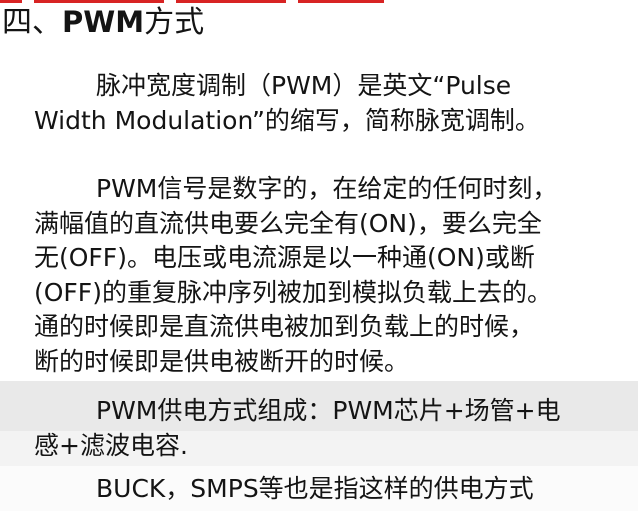 This screenshot has height=511, width=638. I want to click on paragraph-buck-smps: BUCK，SMPS等也是指这样的供电方式, so click(334, 489).